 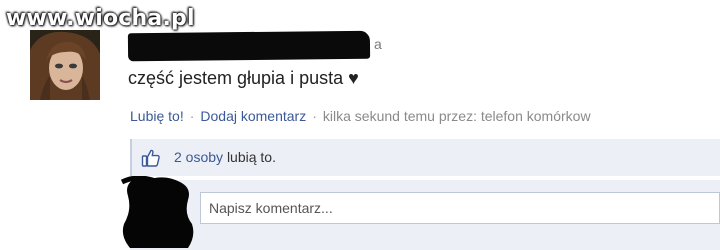 What do you see at coordinates (251, 157) in the screenshot?
I see `likes-suffix: lubią to.` at bounding box center [251, 157].